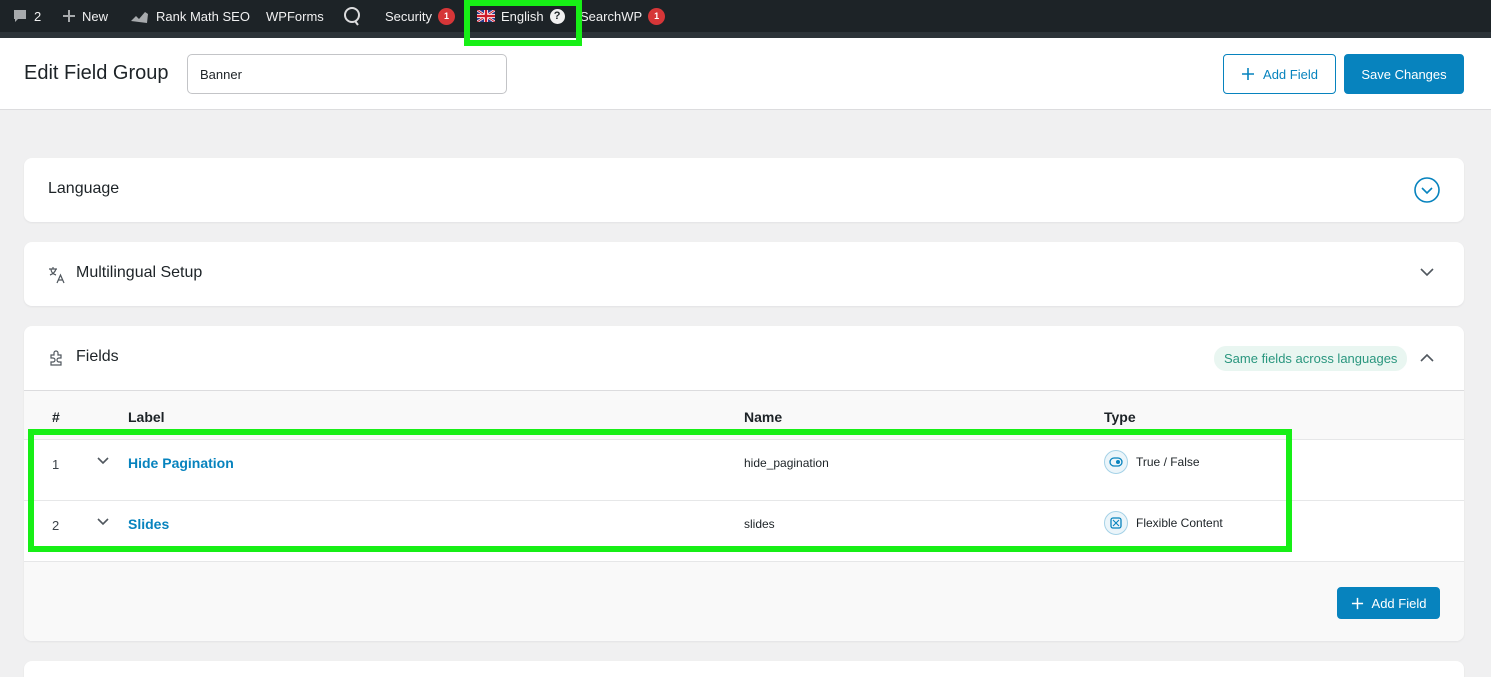 The width and height of the screenshot is (1491, 677). What do you see at coordinates (486, 16) in the screenshot?
I see `uk-flag-icon` at bounding box center [486, 16].